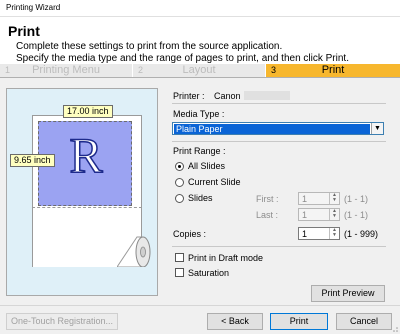 The width and height of the screenshot is (400, 334). What do you see at coordinates (267, 215) in the screenshot?
I see `last-label: Last :` at bounding box center [267, 215].